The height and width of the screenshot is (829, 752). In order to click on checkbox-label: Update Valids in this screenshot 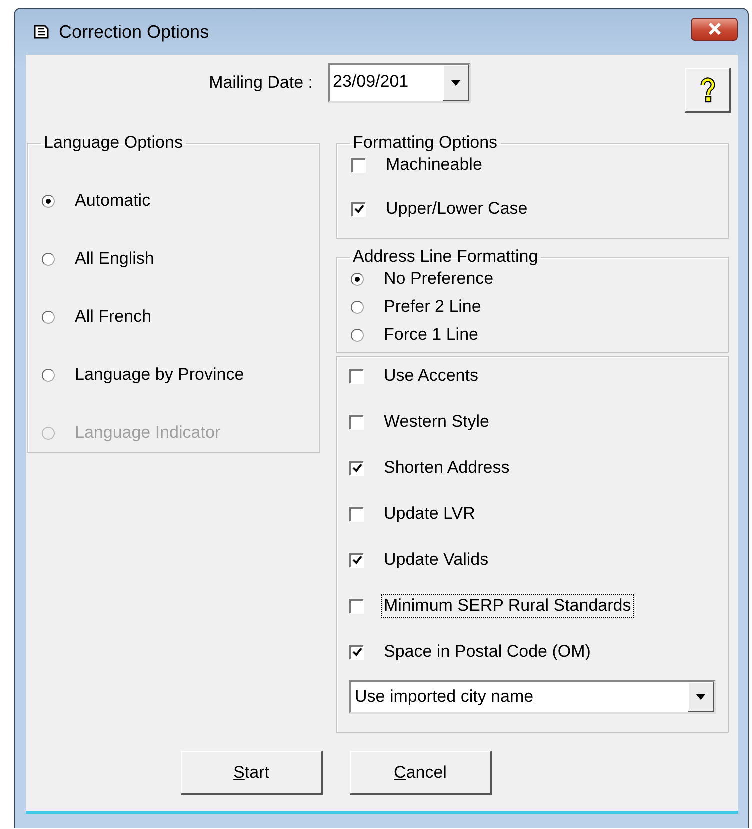, I will do `click(436, 560)`.